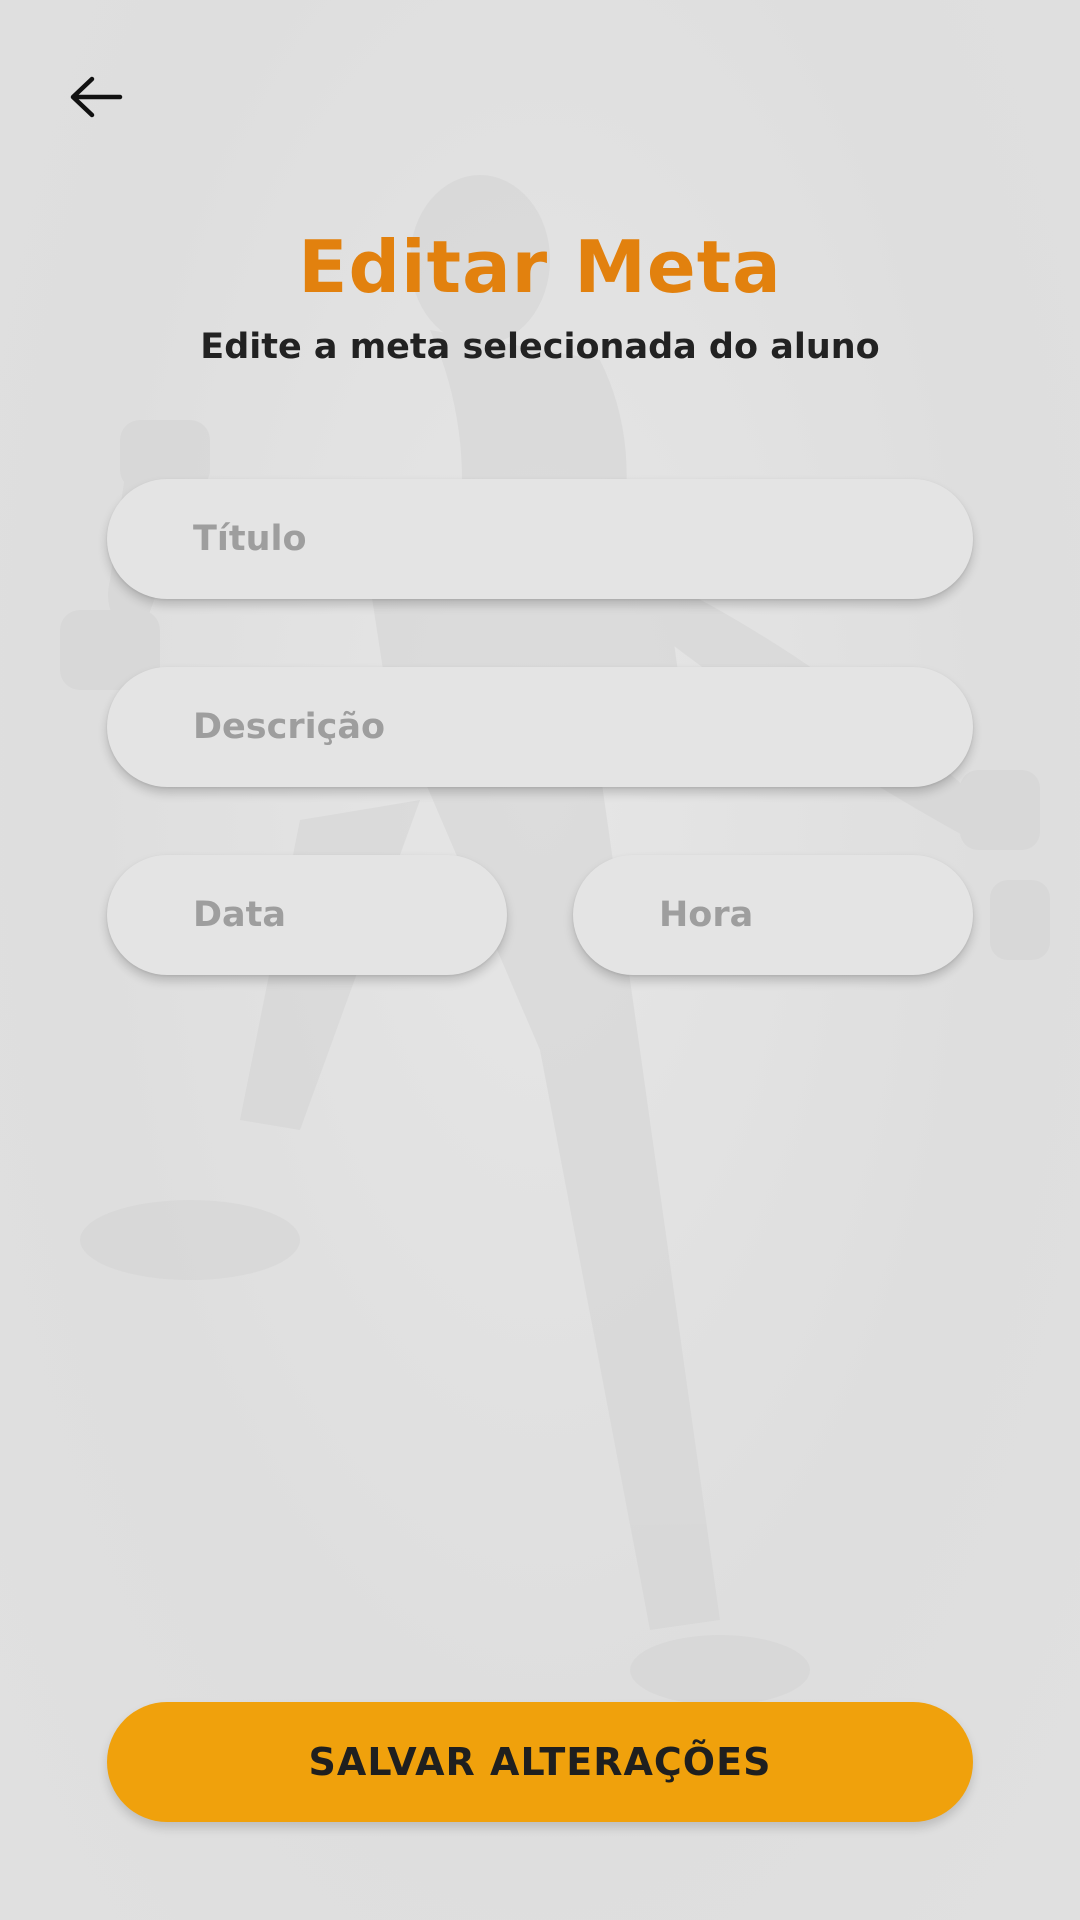  Describe the element at coordinates (583, 727) in the screenshot. I see `descricao-input` at that location.